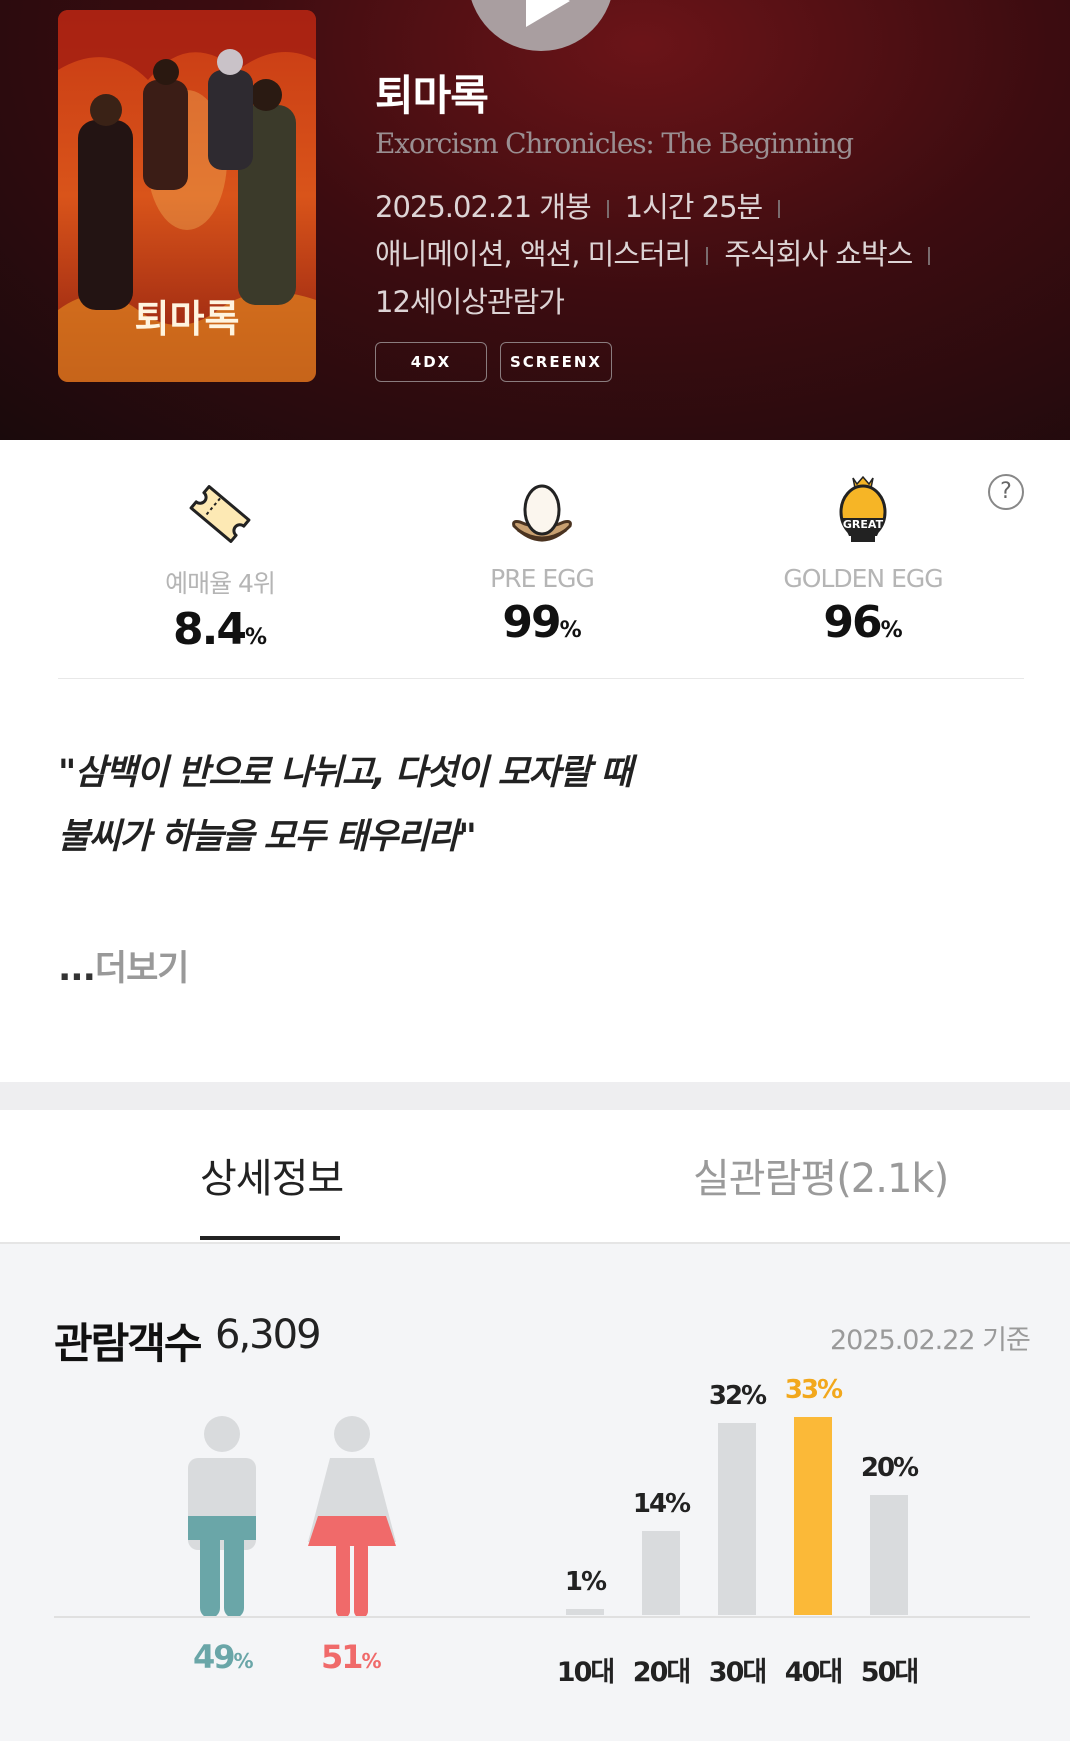 The image size is (1070, 1741). What do you see at coordinates (272, 1175) in the screenshot?
I see `tab-details: 상세정보` at bounding box center [272, 1175].